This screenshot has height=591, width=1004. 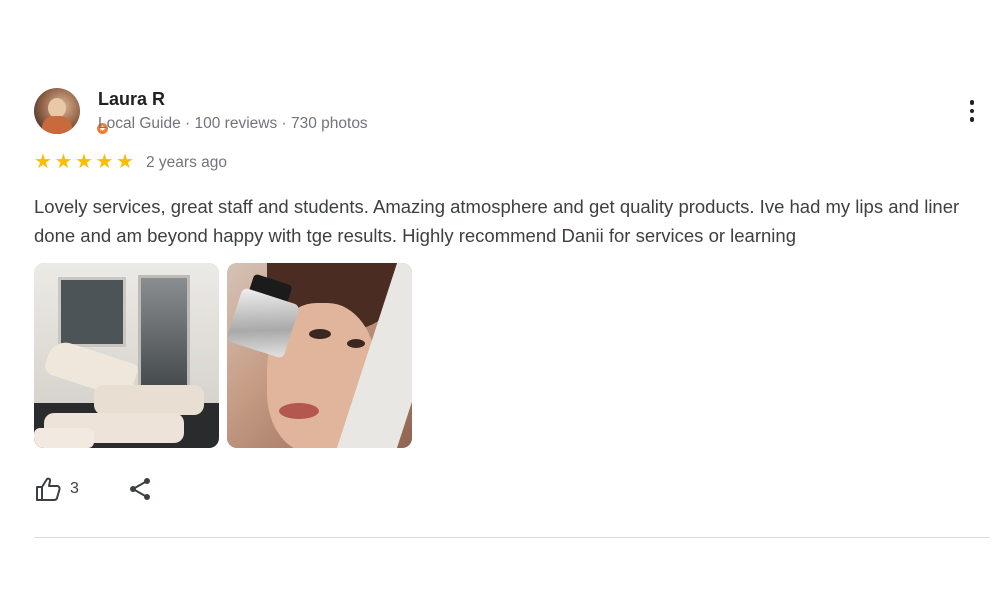 What do you see at coordinates (972, 102) in the screenshot?
I see `more-vert-icon` at bounding box center [972, 102].